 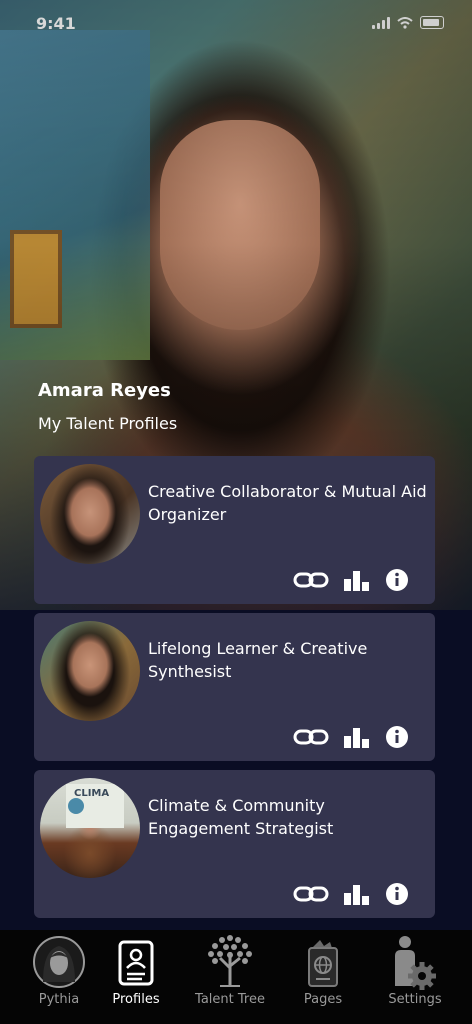 I want to click on tab-label: Pages, so click(x=323, y=999).